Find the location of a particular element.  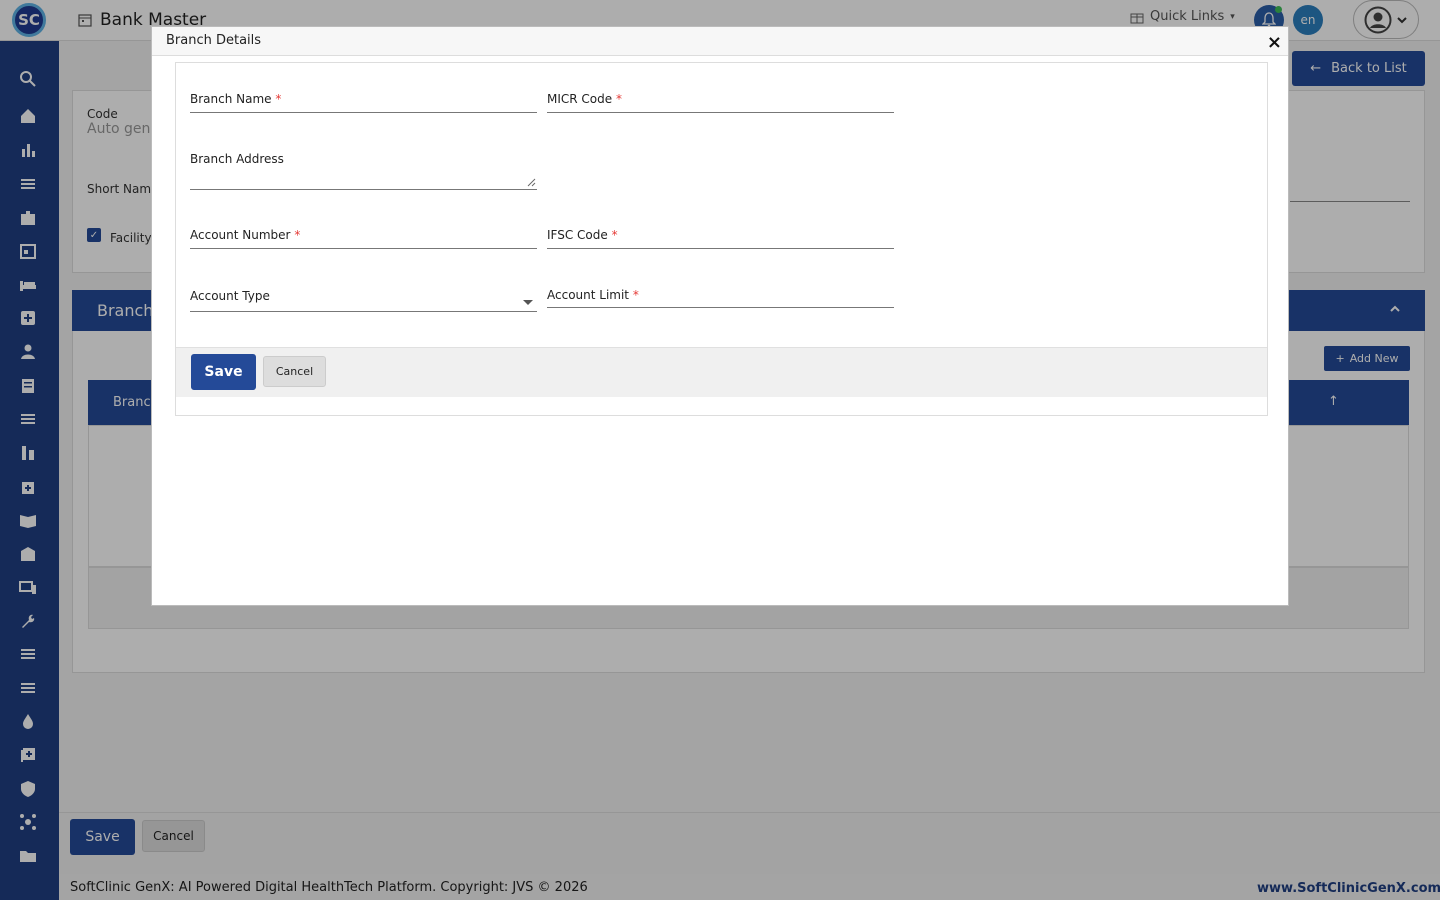

branch-name-label: Branch Name * is located at coordinates (236, 99).